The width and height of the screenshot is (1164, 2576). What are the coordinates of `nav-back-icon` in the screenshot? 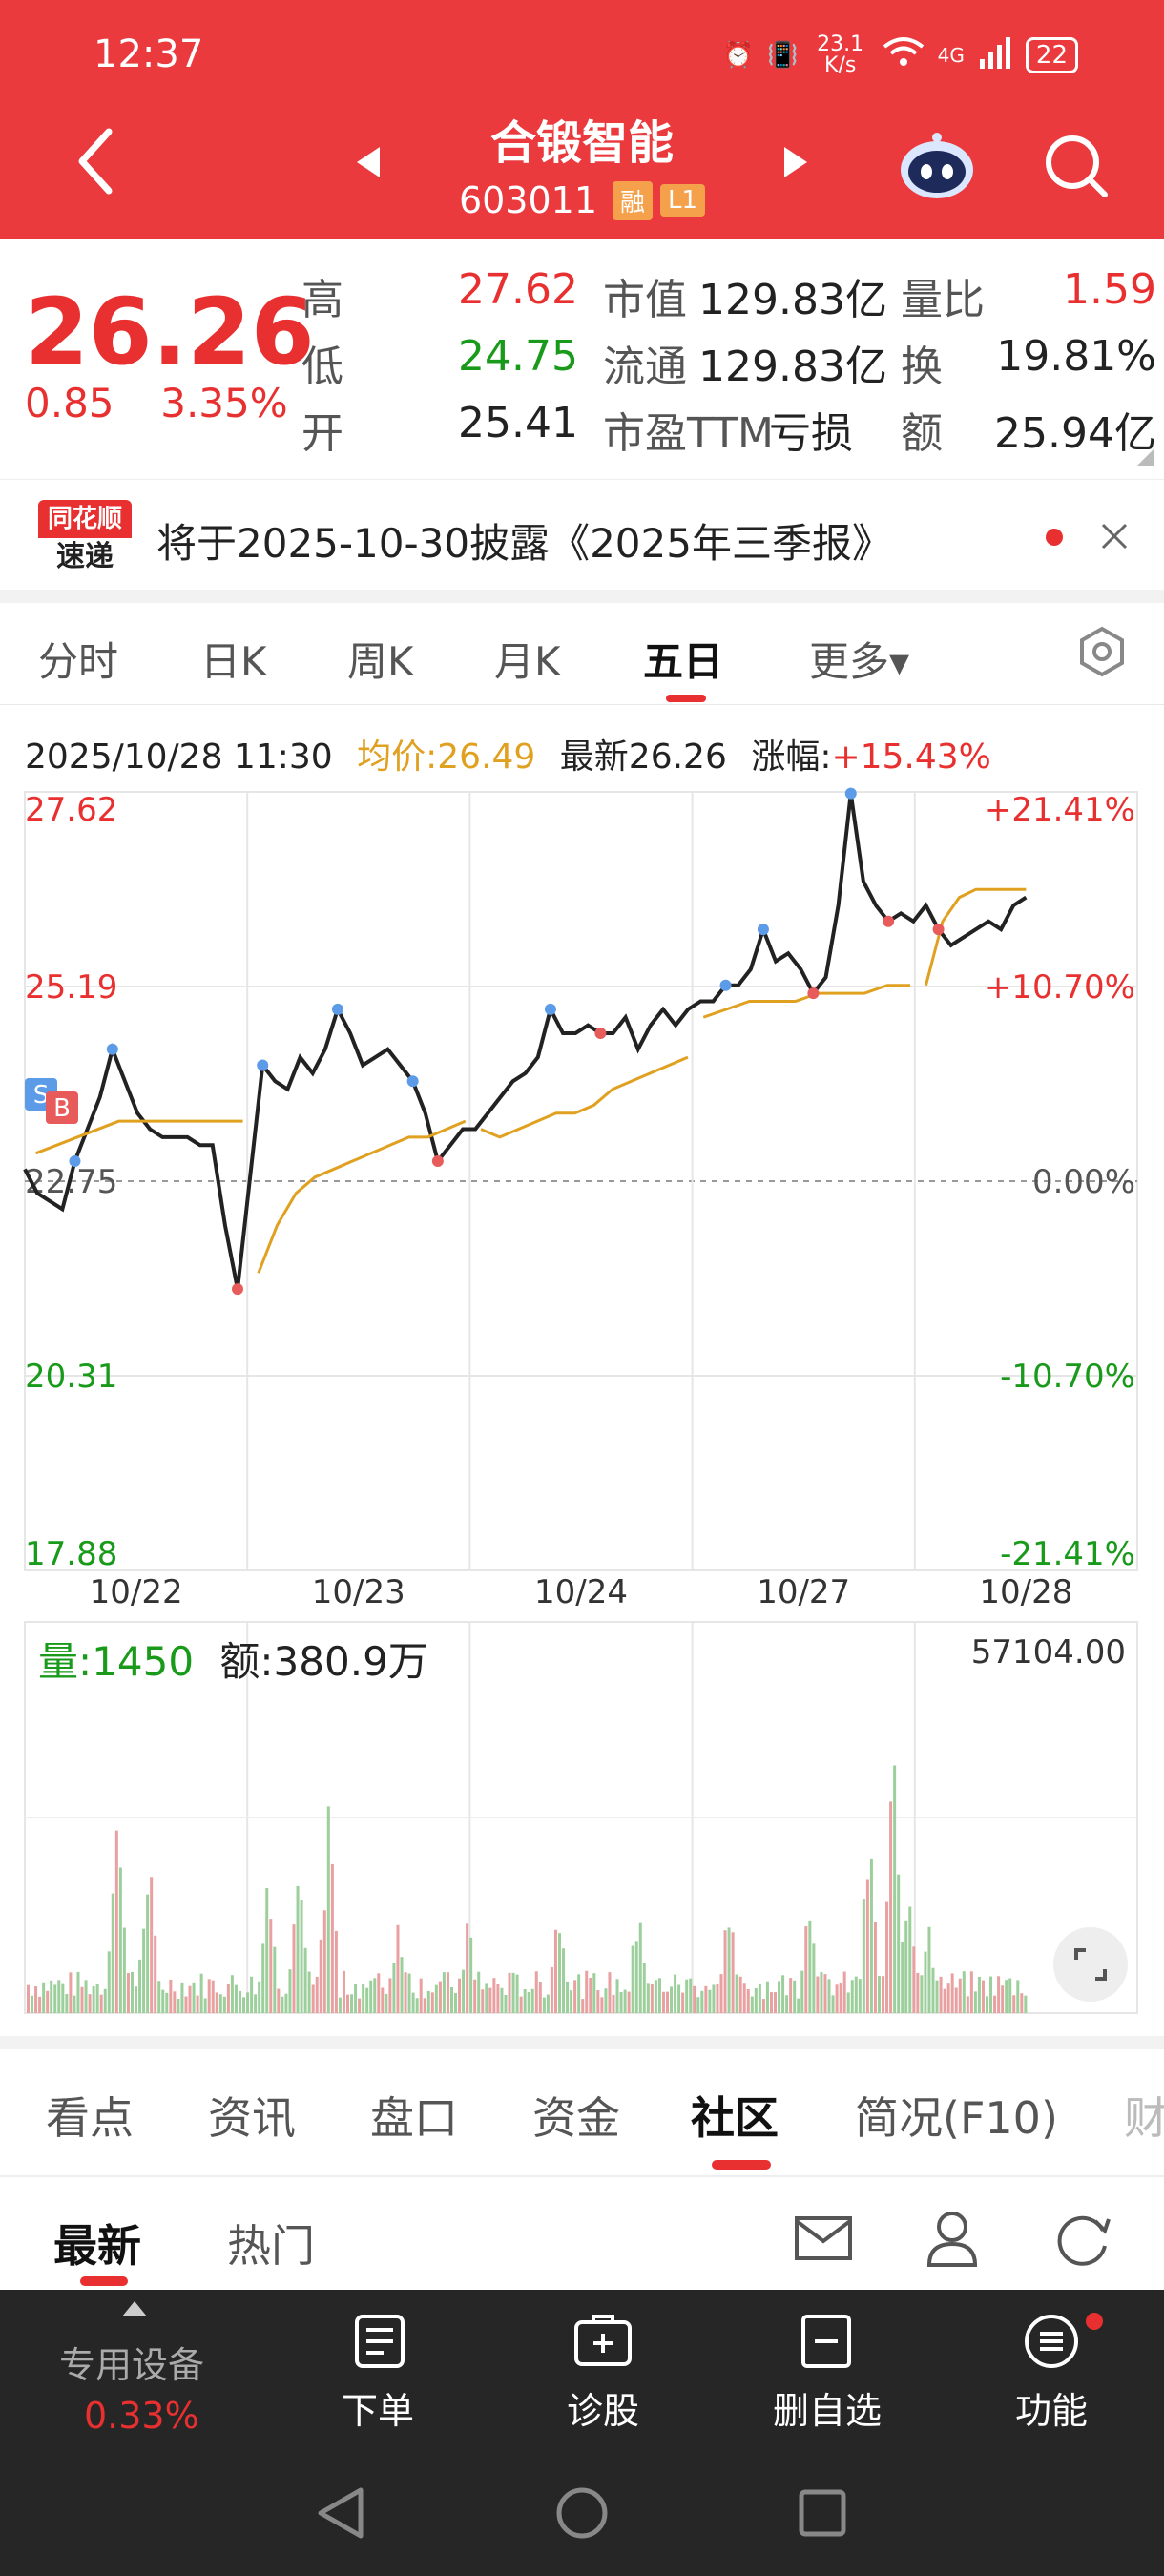 It's located at (340, 2515).